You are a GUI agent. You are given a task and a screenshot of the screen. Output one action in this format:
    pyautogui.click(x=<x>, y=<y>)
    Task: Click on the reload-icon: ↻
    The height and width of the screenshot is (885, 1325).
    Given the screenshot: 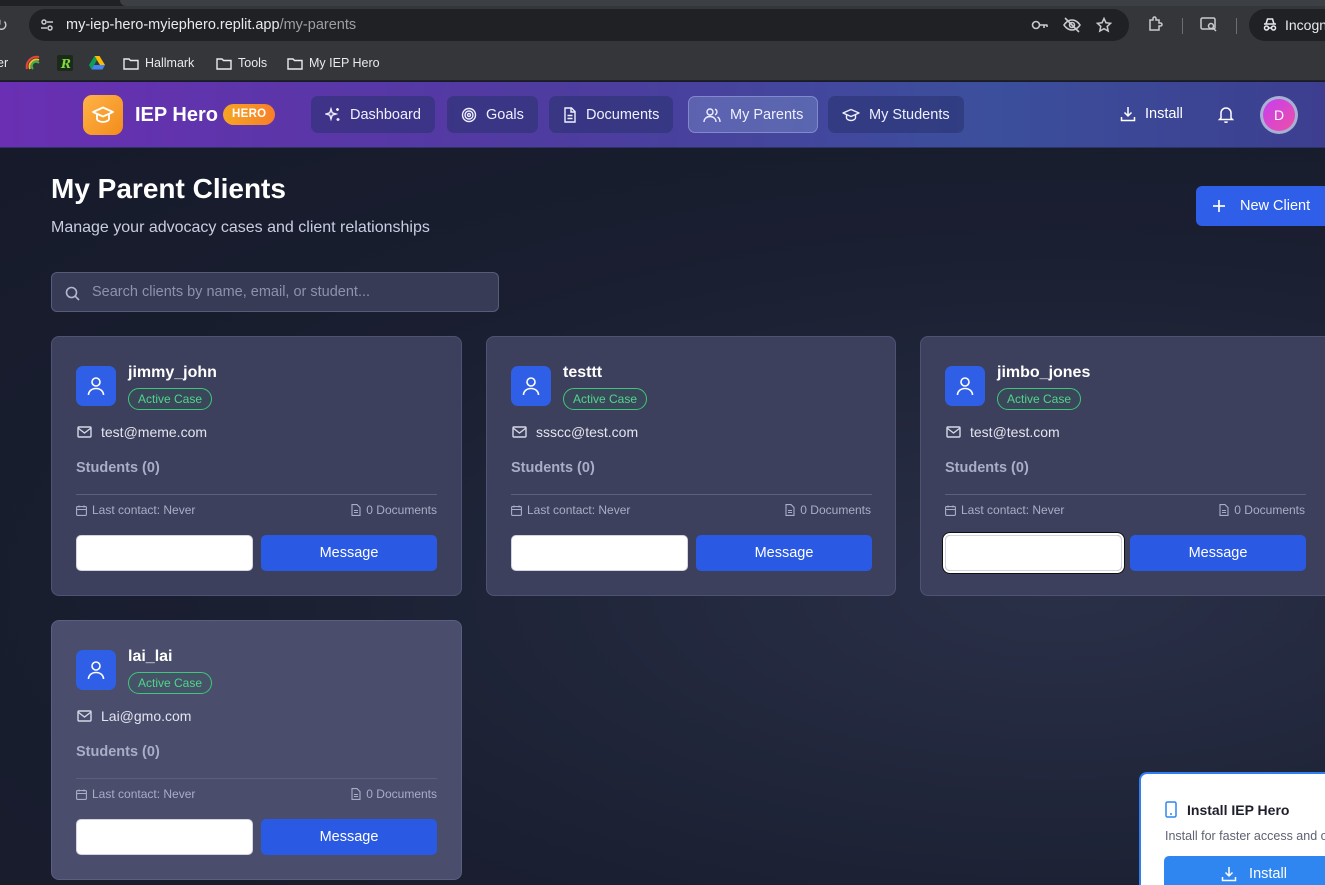 What is the action you would take?
    pyautogui.click(x=4, y=26)
    